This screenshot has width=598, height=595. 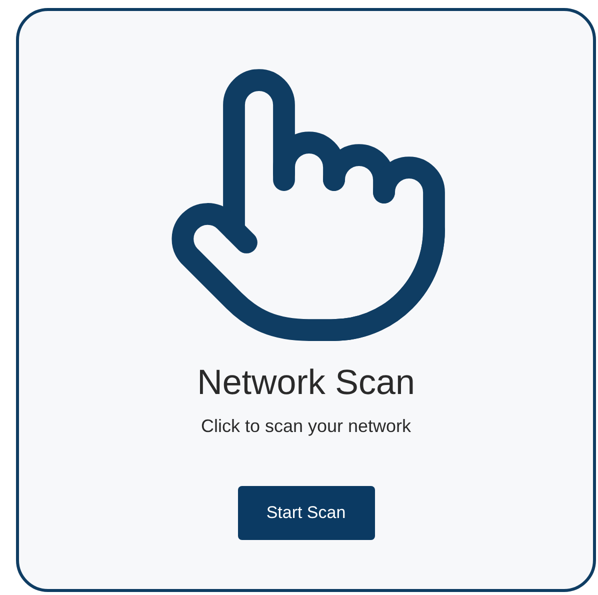 What do you see at coordinates (306, 426) in the screenshot?
I see `subtitle: Click to scan your network` at bounding box center [306, 426].